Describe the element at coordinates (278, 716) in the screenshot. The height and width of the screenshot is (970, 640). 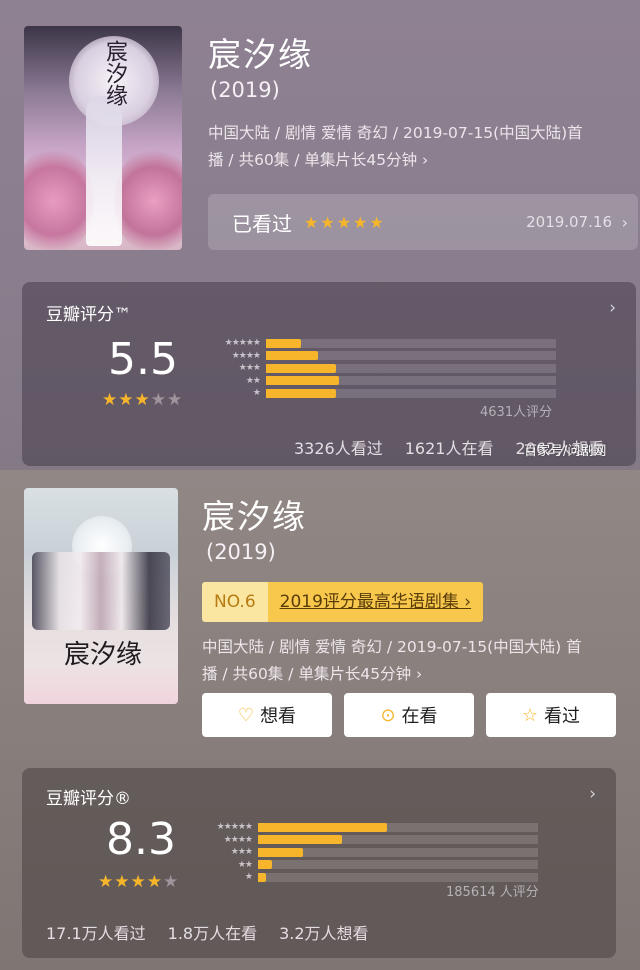
I see `want-label: 想看` at that location.